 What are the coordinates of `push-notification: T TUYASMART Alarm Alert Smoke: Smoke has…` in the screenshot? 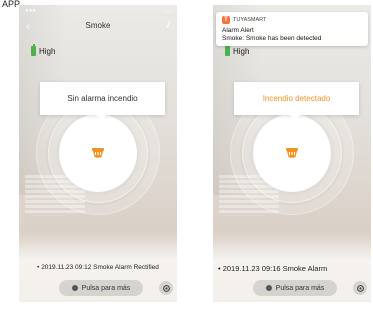 It's located at (292, 29).